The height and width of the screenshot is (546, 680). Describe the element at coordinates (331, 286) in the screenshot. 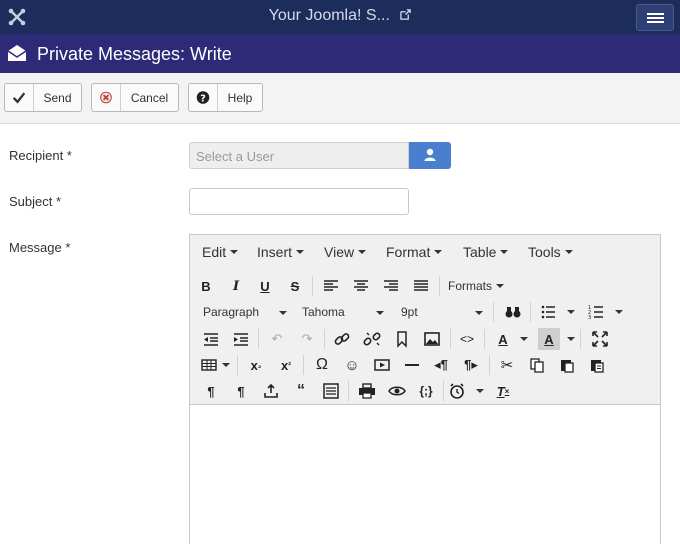

I see `align-left-icon` at that location.